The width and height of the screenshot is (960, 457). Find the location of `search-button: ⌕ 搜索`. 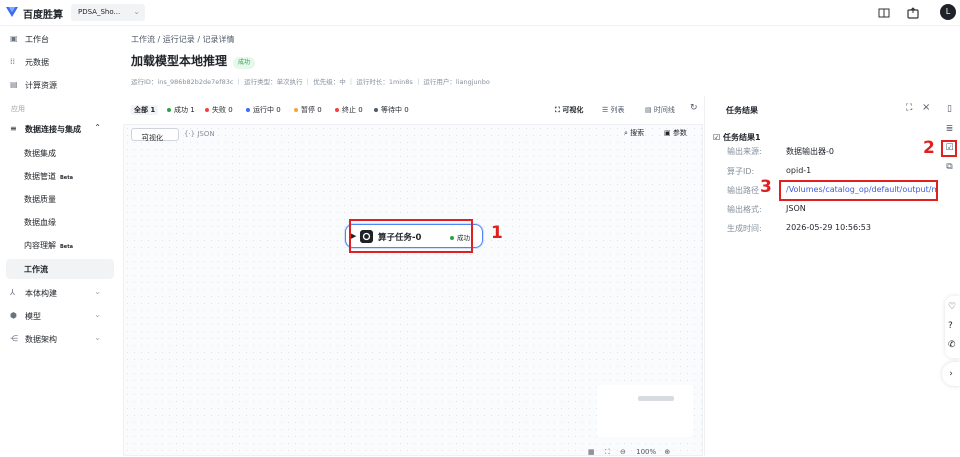

search-button: ⌕ 搜索 is located at coordinates (634, 135).